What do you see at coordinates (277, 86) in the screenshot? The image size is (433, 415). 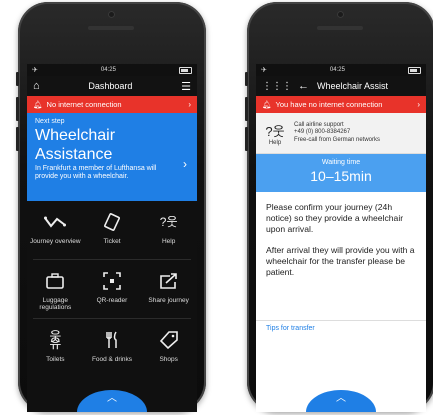 I see `grid-menu-icon: ⋮⋮⋮` at bounding box center [277, 86].